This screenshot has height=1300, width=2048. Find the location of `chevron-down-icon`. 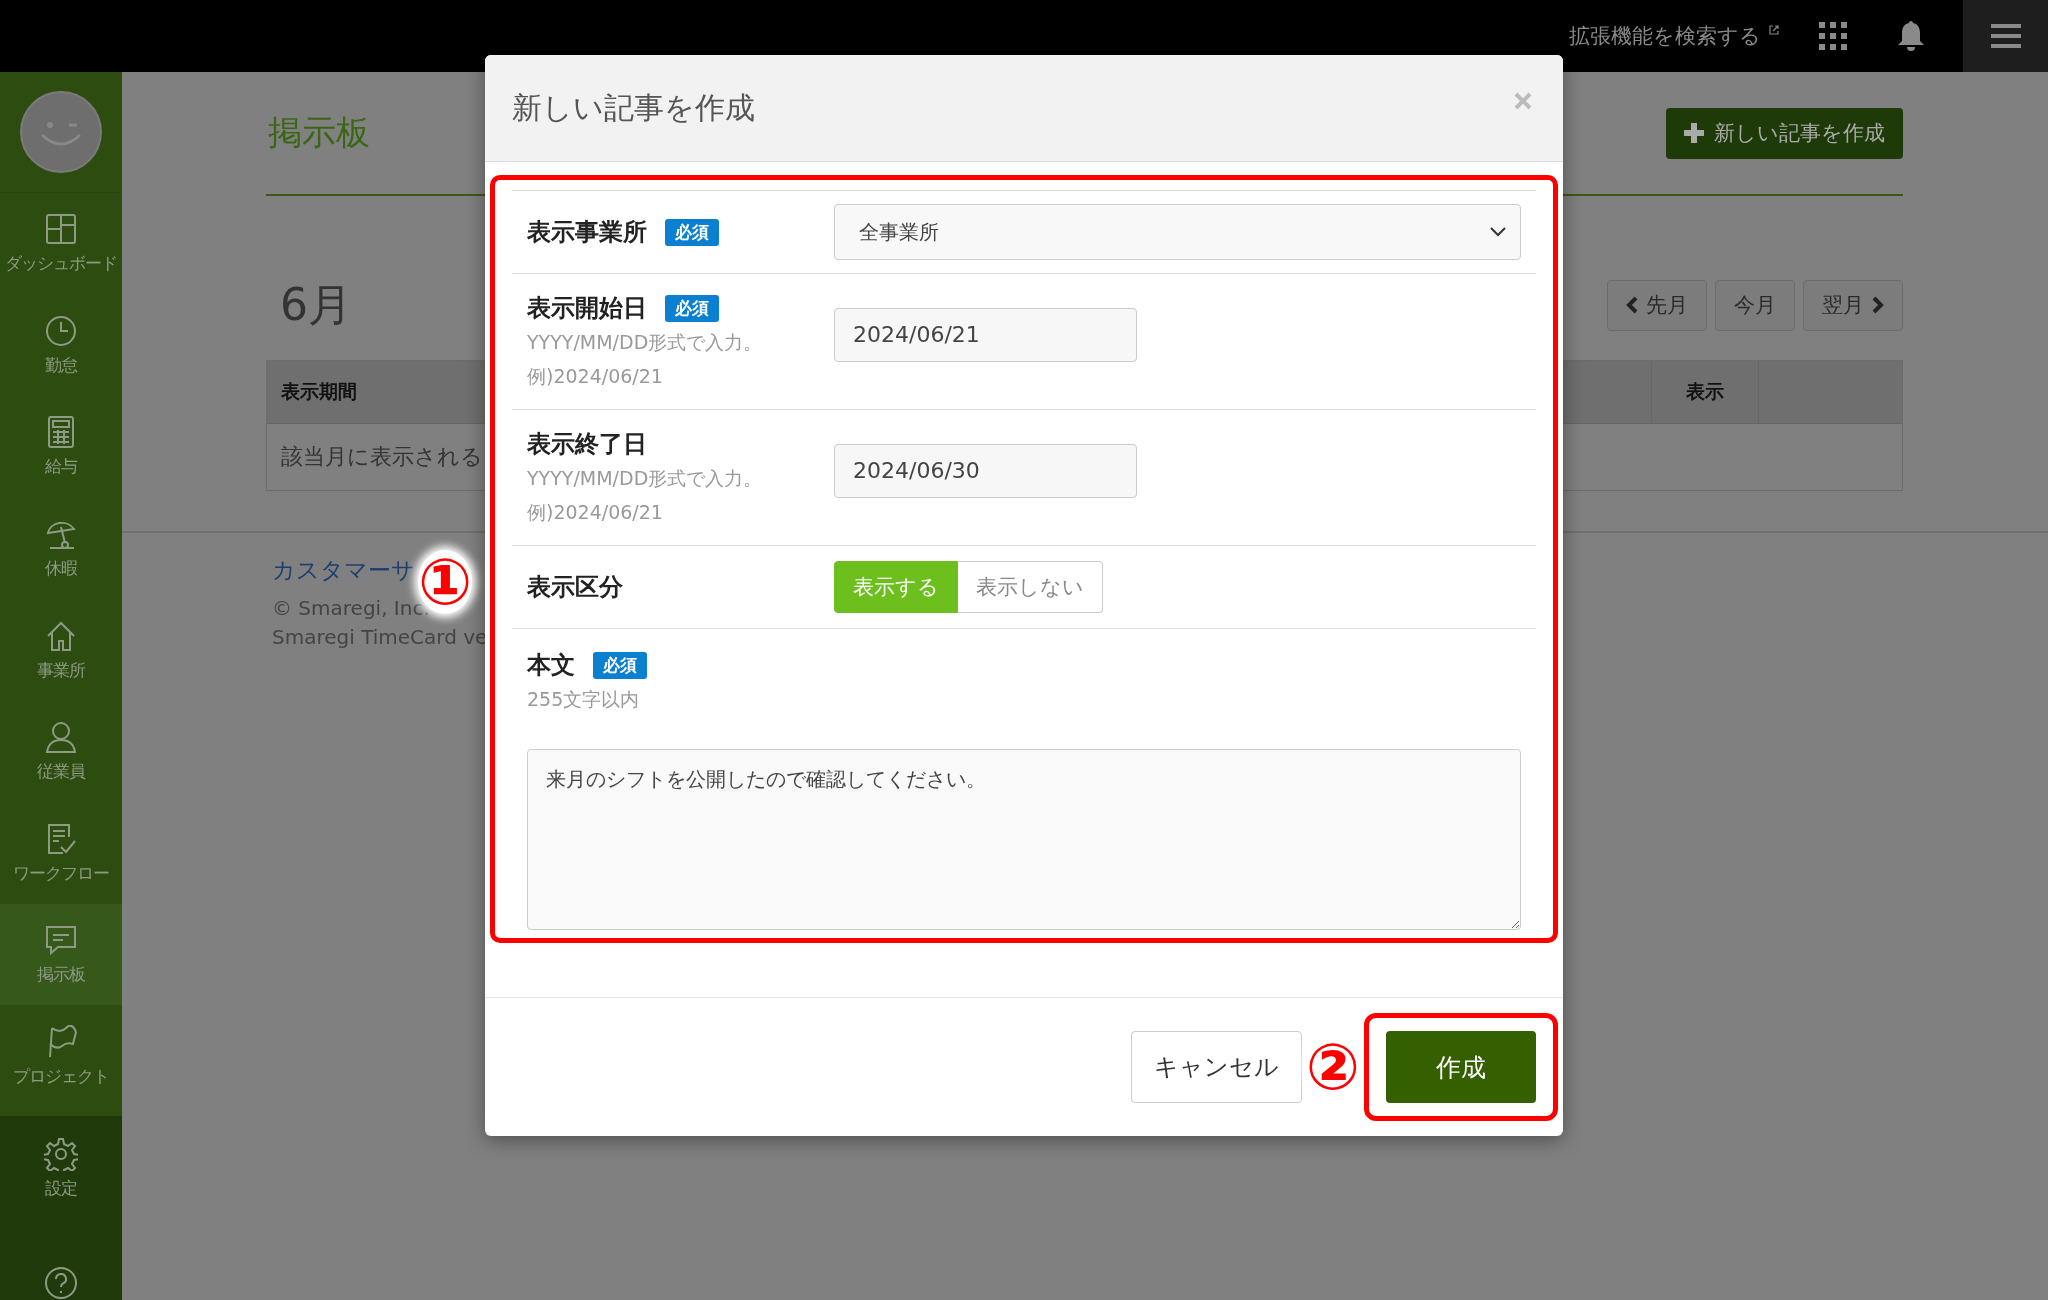

chevron-down-icon is located at coordinates (1498, 232).